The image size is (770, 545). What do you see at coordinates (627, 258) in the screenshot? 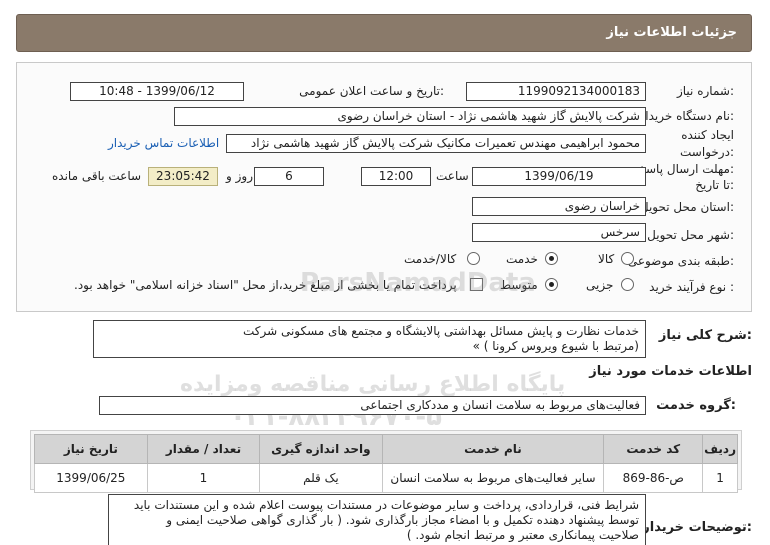
I see `category-radio-goods` at bounding box center [627, 258].